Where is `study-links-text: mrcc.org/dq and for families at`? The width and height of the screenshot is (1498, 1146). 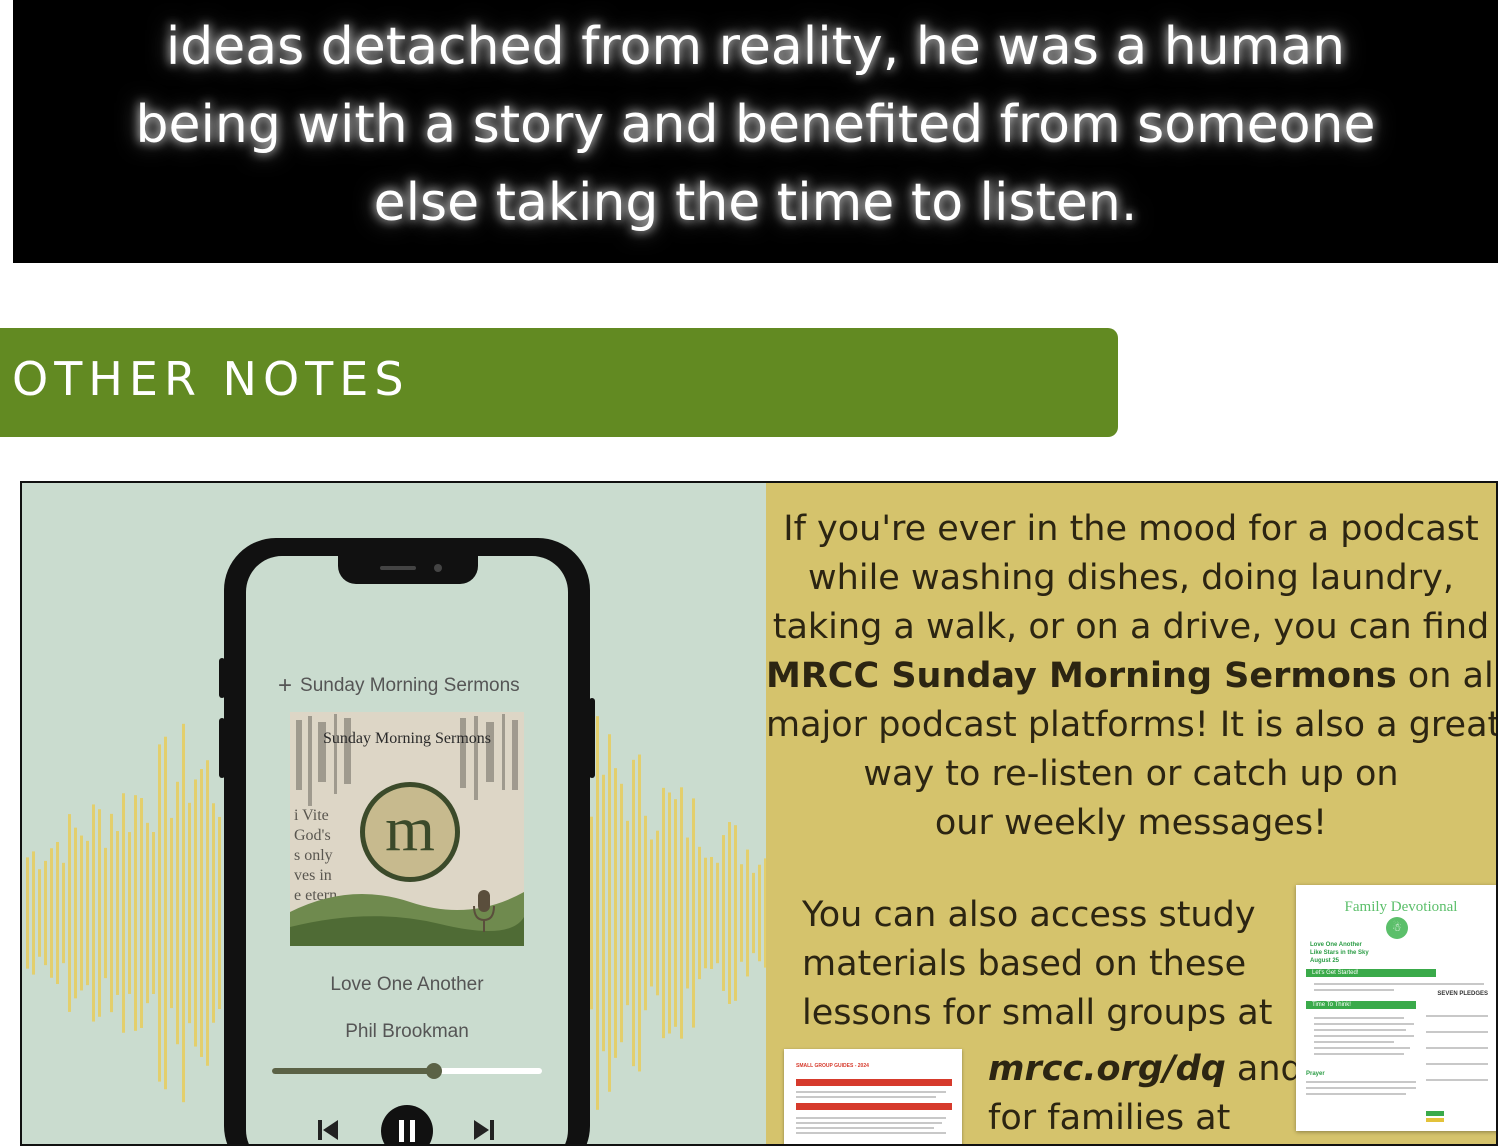 study-links-text: mrcc.org/dq and for families at is located at coordinates (1145, 1094).